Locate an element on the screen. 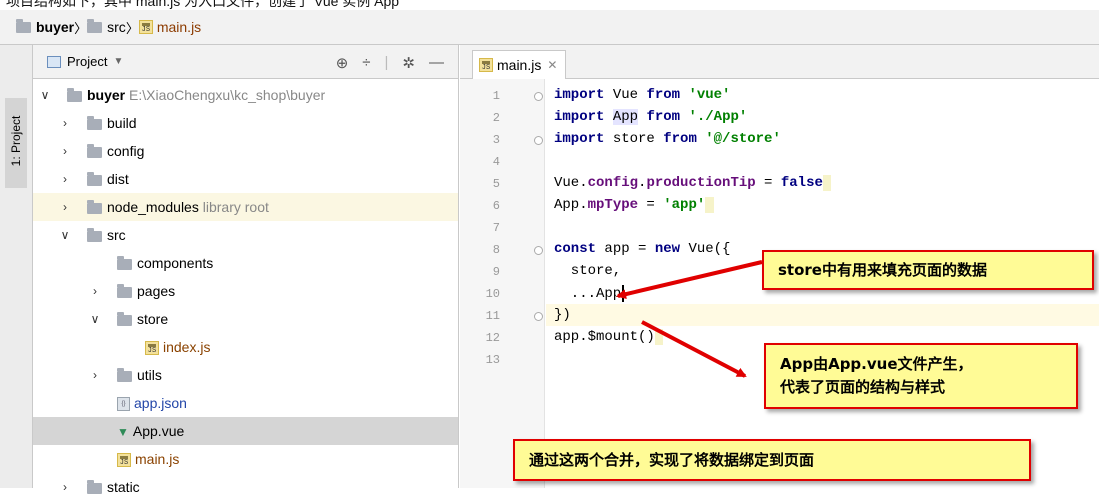 The width and height of the screenshot is (1099, 501). code-line: Vue.config.productionTip = false is located at coordinates (693, 183).